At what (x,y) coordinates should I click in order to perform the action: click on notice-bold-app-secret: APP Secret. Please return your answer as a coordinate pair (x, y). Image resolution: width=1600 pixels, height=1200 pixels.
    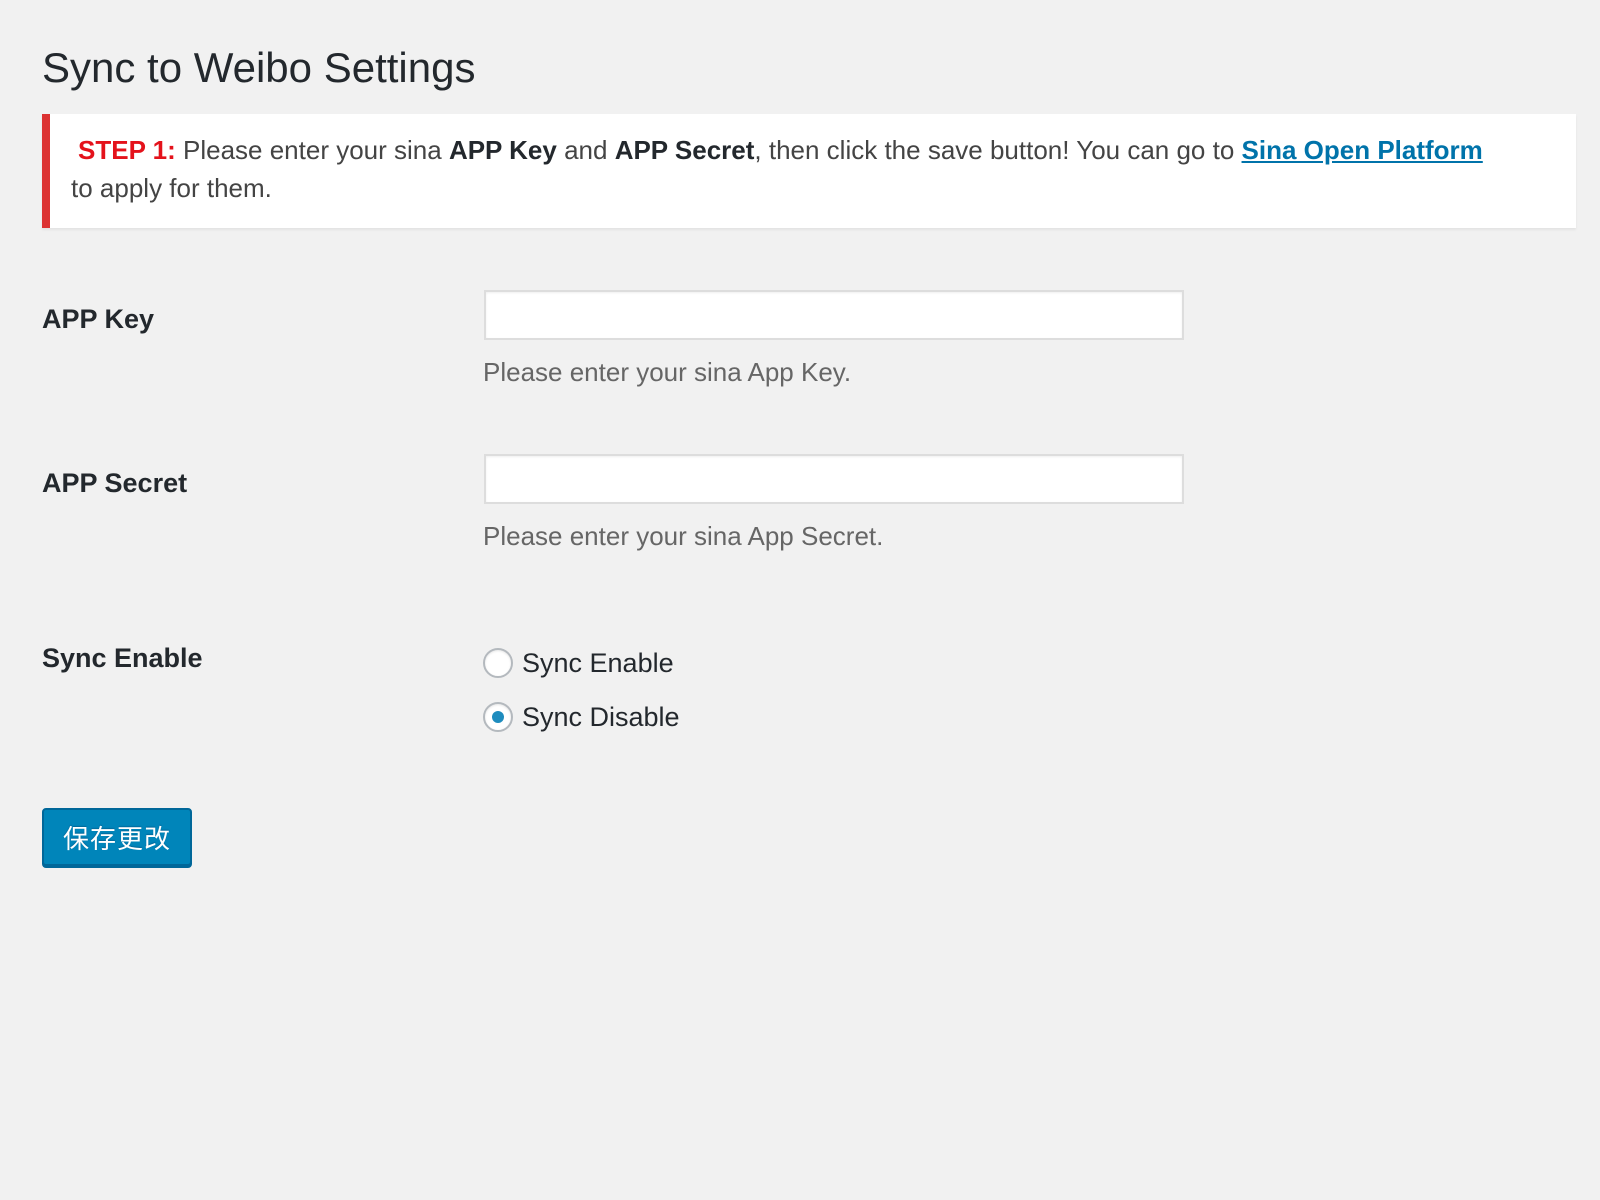
    Looking at the image, I should click on (684, 150).